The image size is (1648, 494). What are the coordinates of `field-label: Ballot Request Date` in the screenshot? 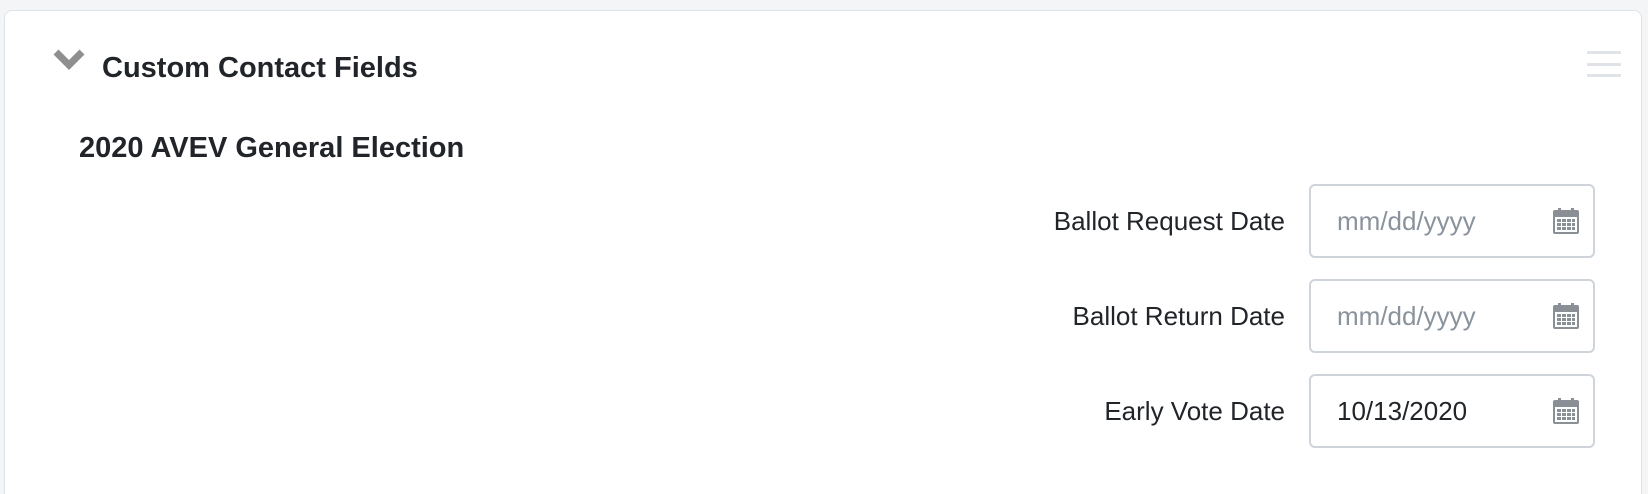 It's located at (1169, 221).